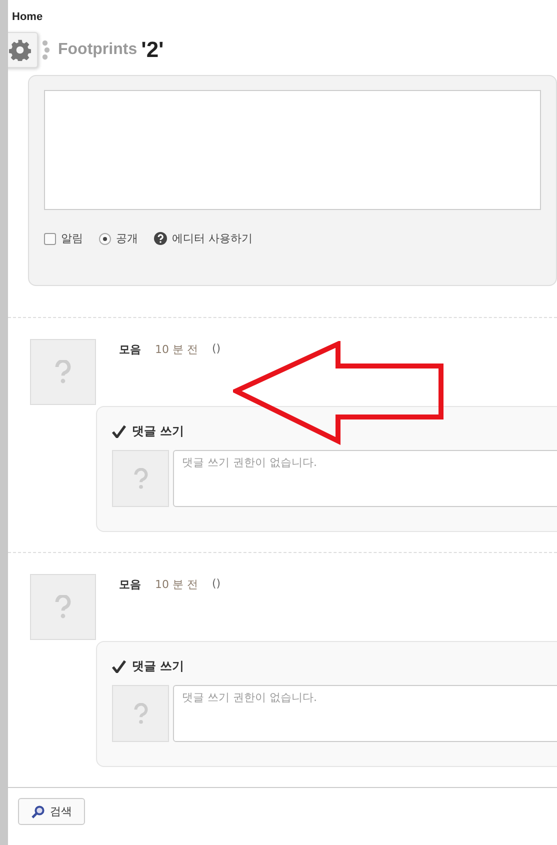  I want to click on message-input, so click(292, 150).